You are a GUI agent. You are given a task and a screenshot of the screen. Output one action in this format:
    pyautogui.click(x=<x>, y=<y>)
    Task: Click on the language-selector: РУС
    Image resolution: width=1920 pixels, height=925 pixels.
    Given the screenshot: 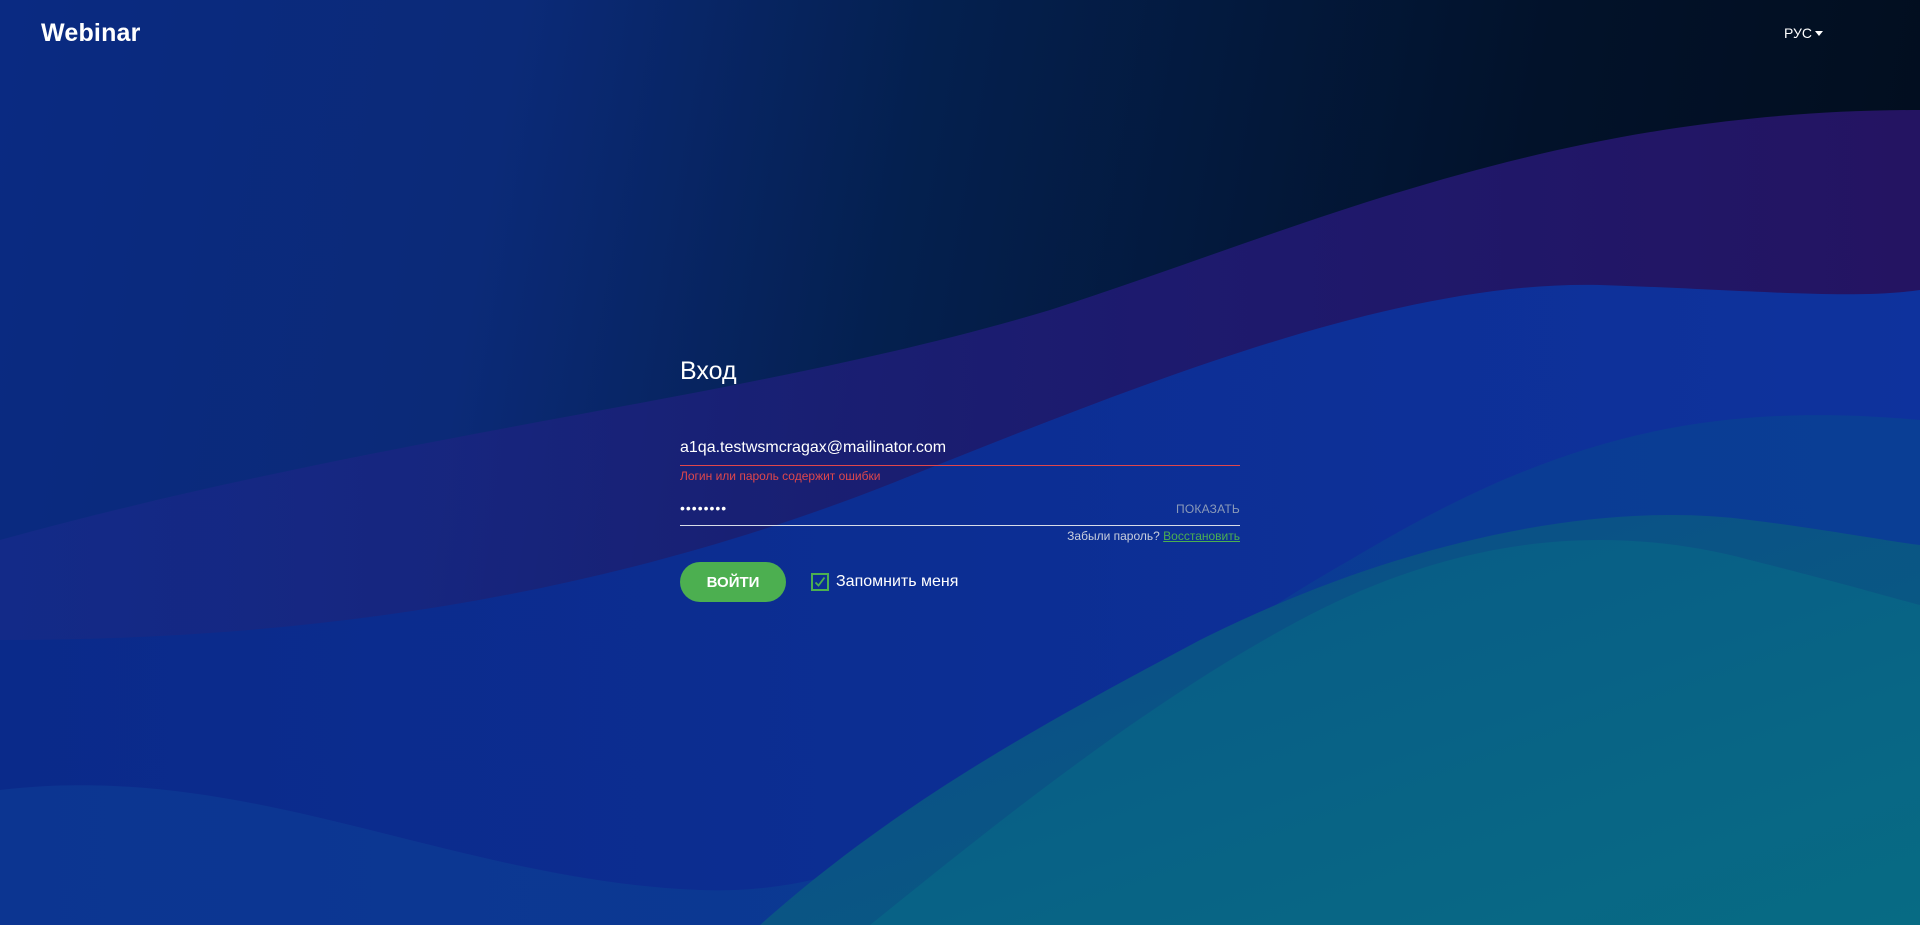 What is the action you would take?
    pyautogui.click(x=1804, y=33)
    